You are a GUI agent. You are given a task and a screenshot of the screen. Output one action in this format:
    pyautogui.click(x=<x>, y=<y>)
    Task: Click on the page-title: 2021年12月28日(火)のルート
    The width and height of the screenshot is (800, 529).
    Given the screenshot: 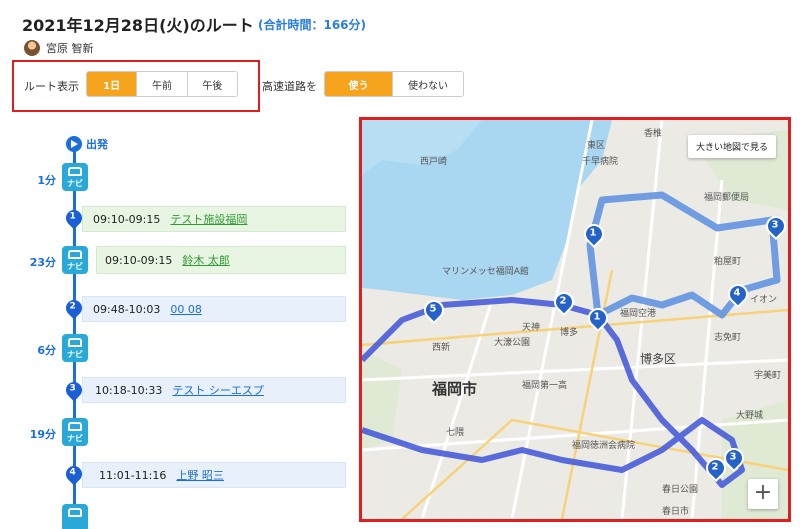 What is the action you would take?
    pyautogui.click(x=138, y=25)
    